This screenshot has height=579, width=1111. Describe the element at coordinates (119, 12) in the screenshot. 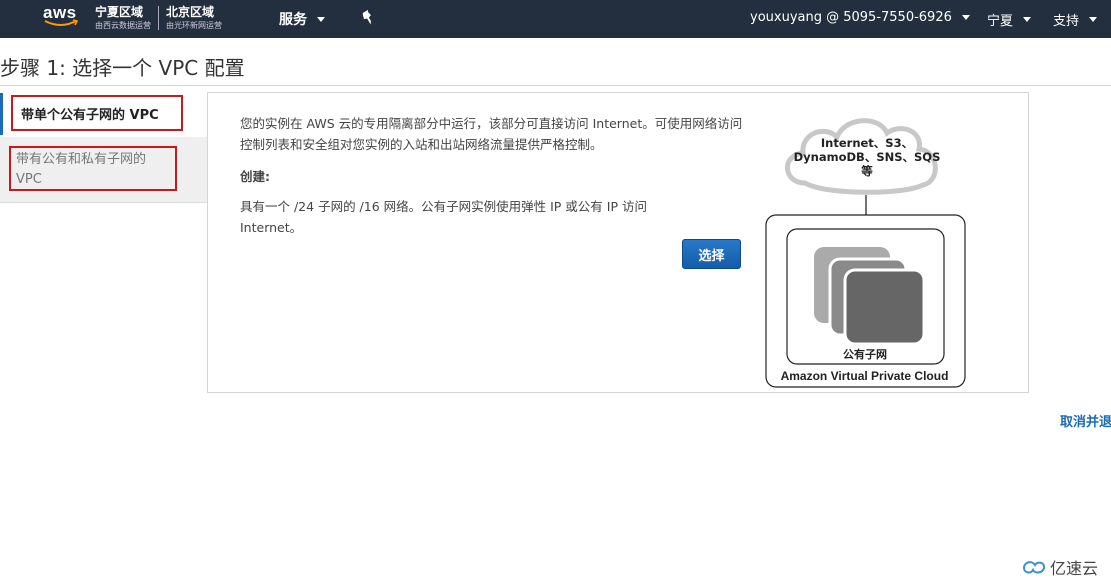

I see `region-ningxia-title: 宁夏区域` at that location.